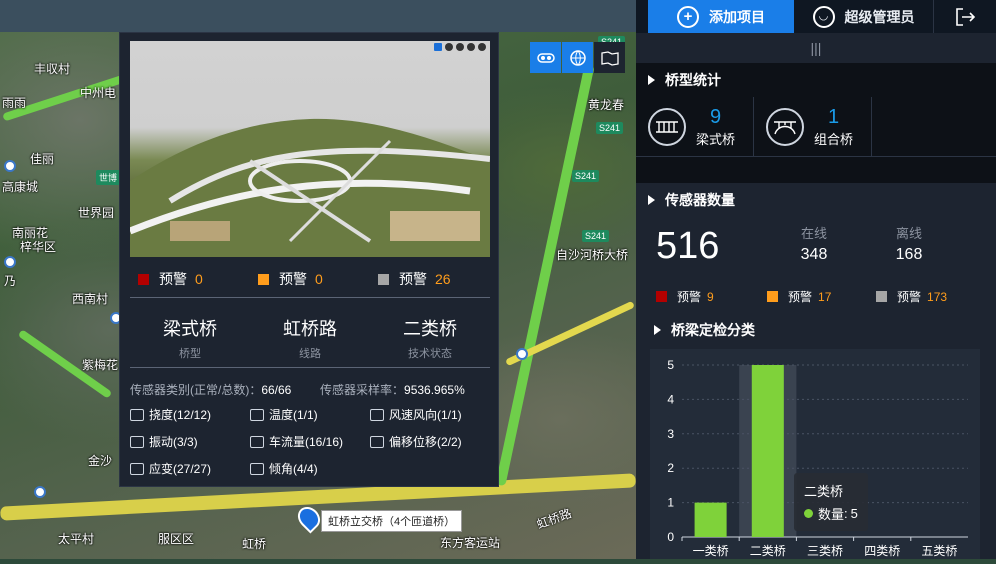 Image resolution: width=996 pixels, height=564 pixels. Describe the element at coordinates (813, 233) in the screenshot. I see `online-label: 在线` at that location.